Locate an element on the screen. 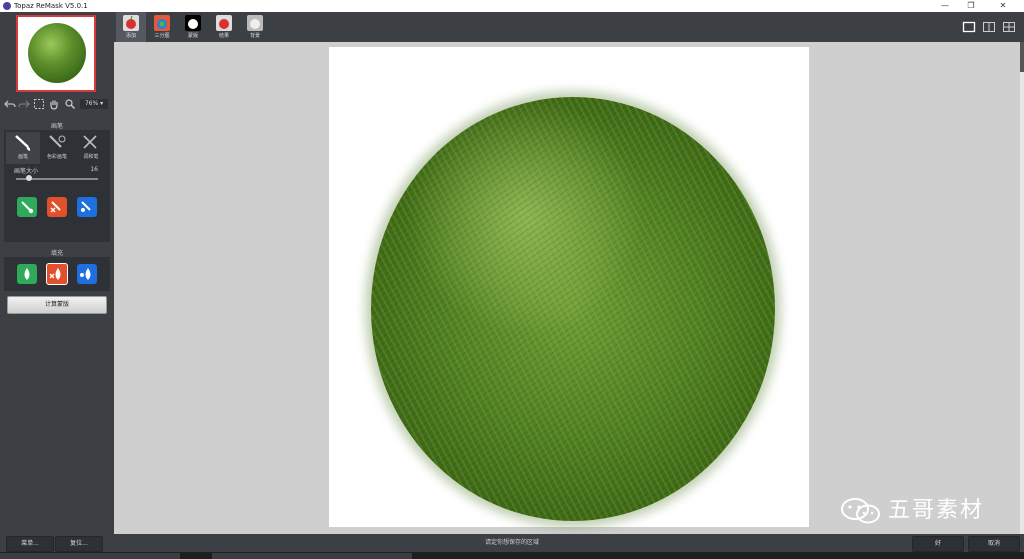 This screenshot has width=1024, height=559. tab-background: 背景 is located at coordinates (255, 27).